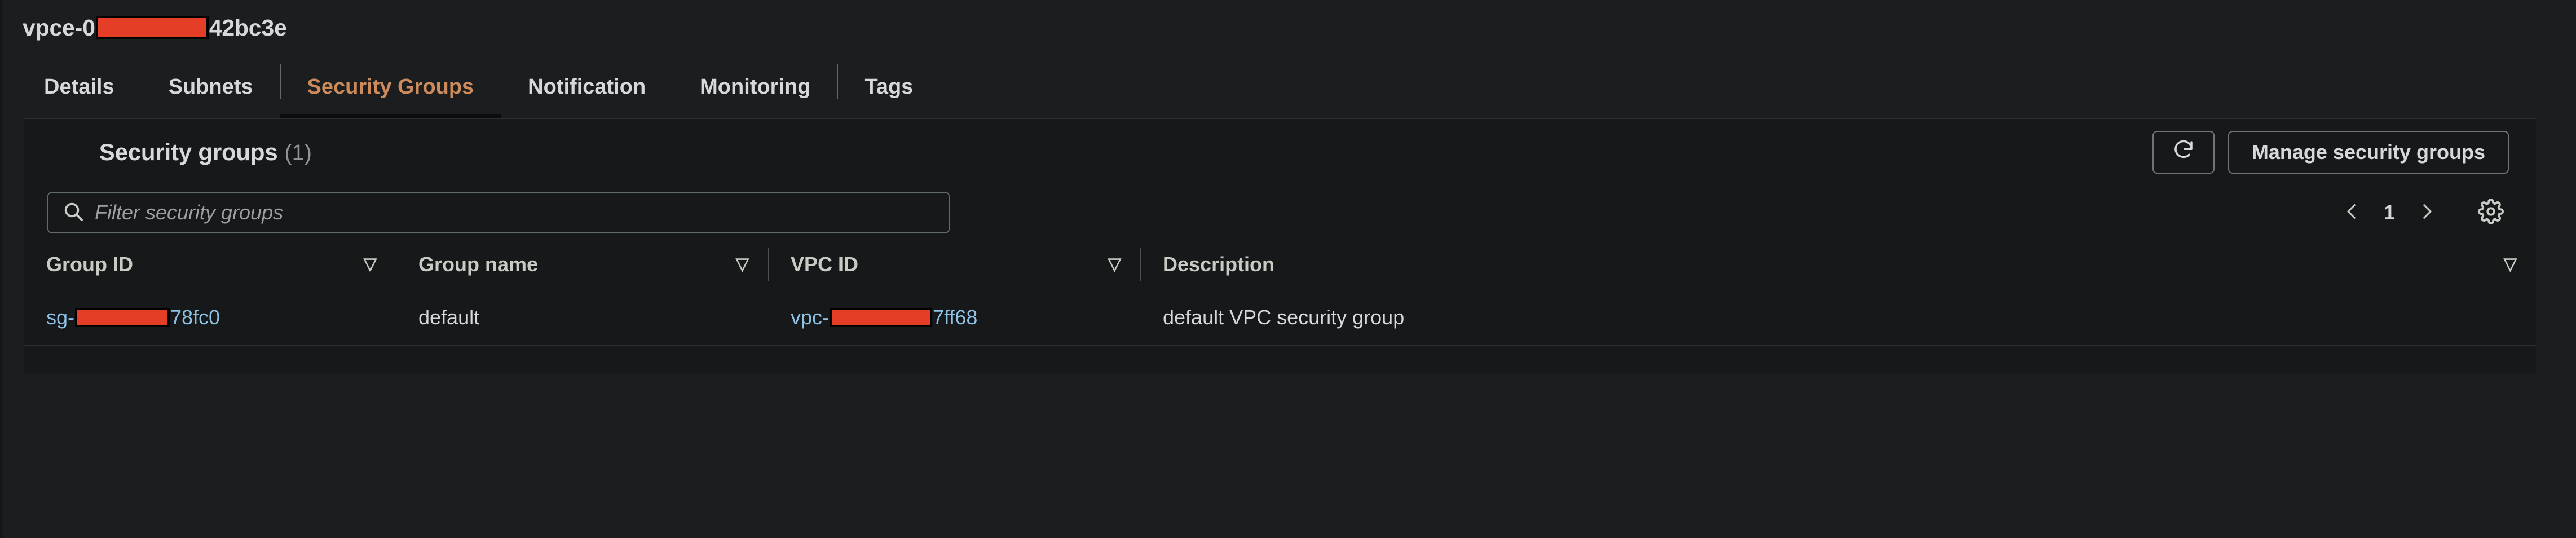 This screenshot has height=538, width=2576. I want to click on pagination: 1, so click(2420, 212).